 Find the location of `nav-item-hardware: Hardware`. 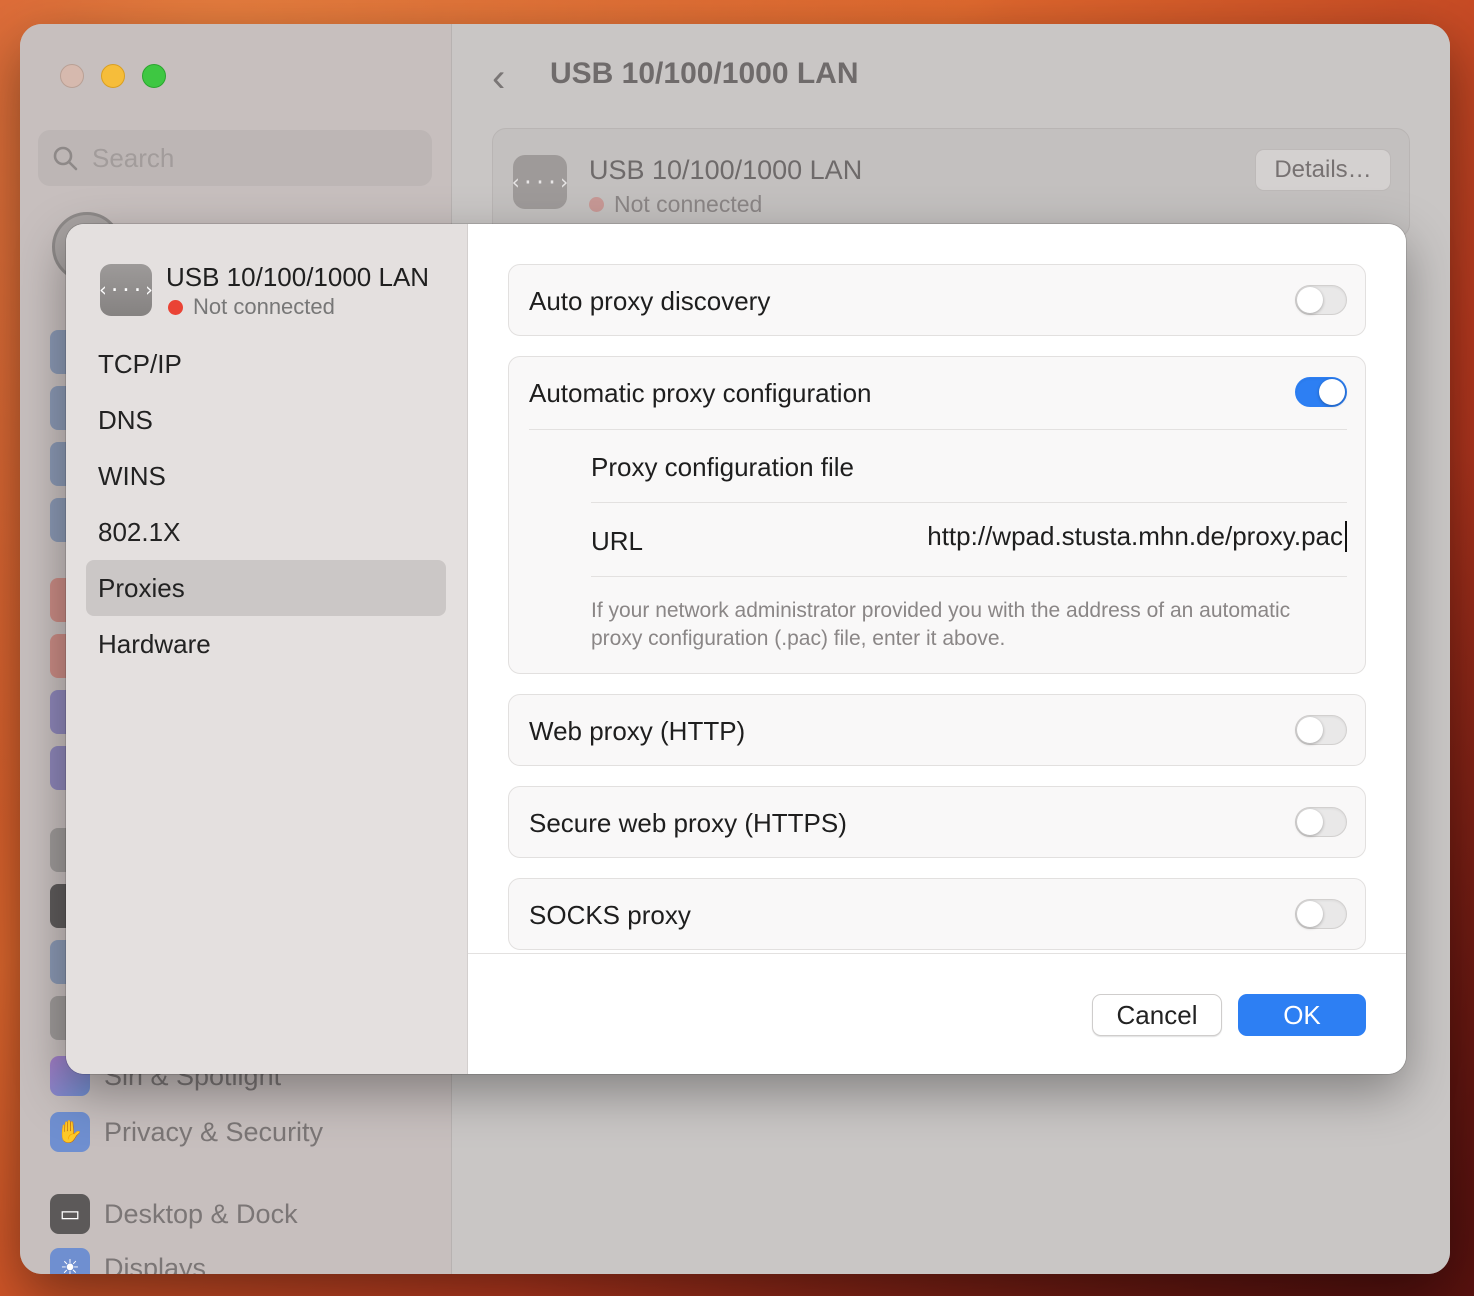

nav-item-hardware: Hardware is located at coordinates (266, 644).